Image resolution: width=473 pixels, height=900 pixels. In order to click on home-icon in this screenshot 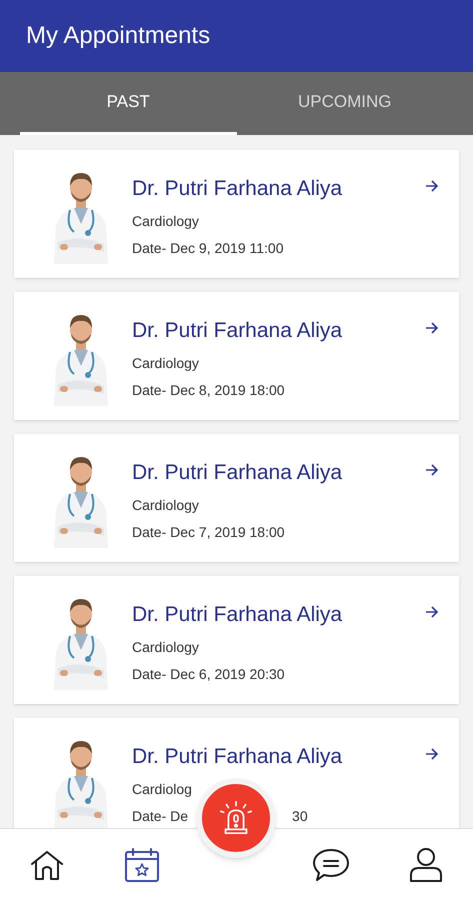, I will do `click(47, 864)`.